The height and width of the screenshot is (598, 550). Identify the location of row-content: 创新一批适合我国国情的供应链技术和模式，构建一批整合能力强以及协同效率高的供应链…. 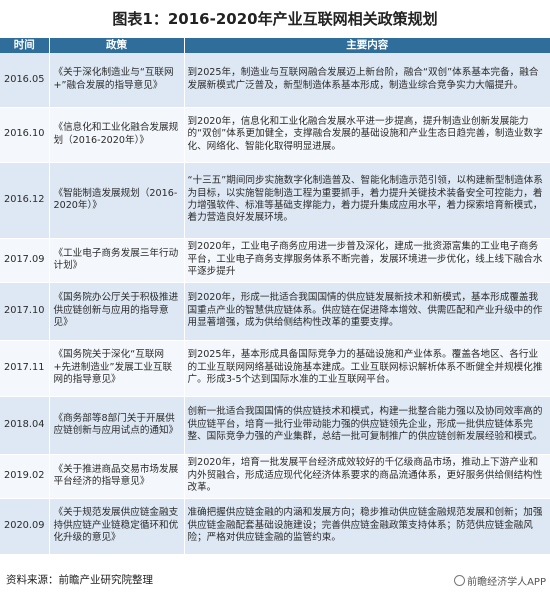
(367, 425).